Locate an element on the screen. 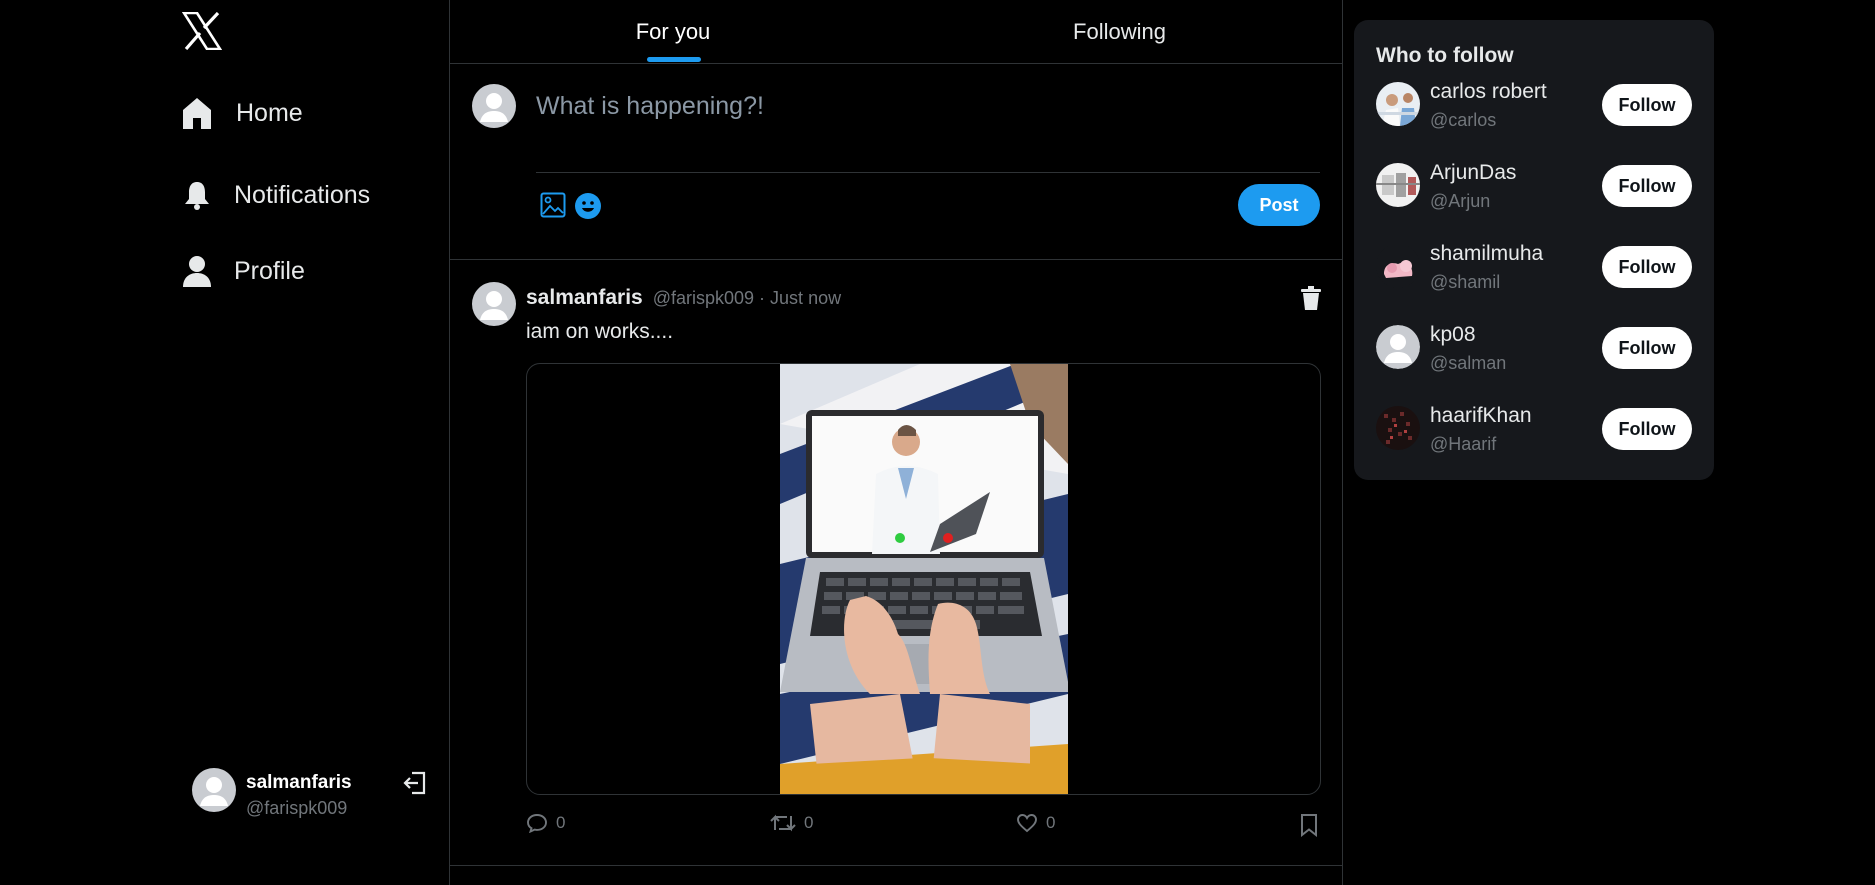 The width and height of the screenshot is (1875, 885). image-icon is located at coordinates (553, 205).